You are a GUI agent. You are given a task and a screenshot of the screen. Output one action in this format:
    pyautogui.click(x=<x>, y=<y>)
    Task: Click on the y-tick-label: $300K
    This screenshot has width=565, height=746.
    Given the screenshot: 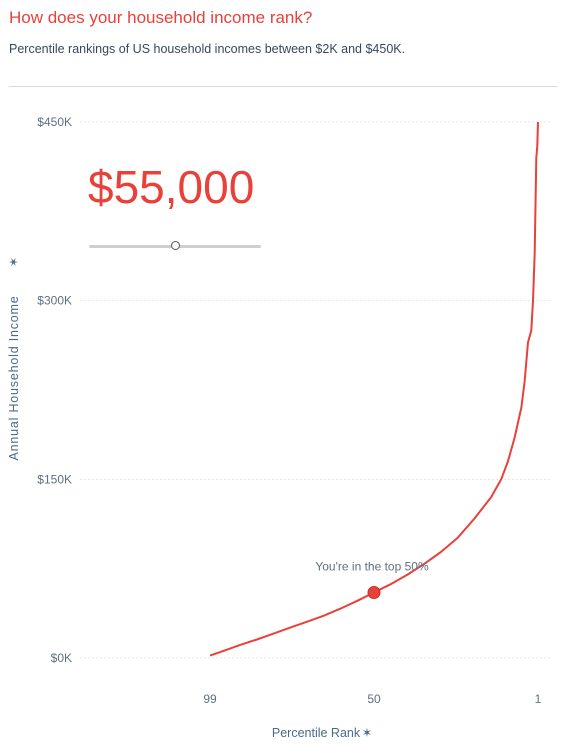 What is the action you would take?
    pyautogui.click(x=54, y=301)
    